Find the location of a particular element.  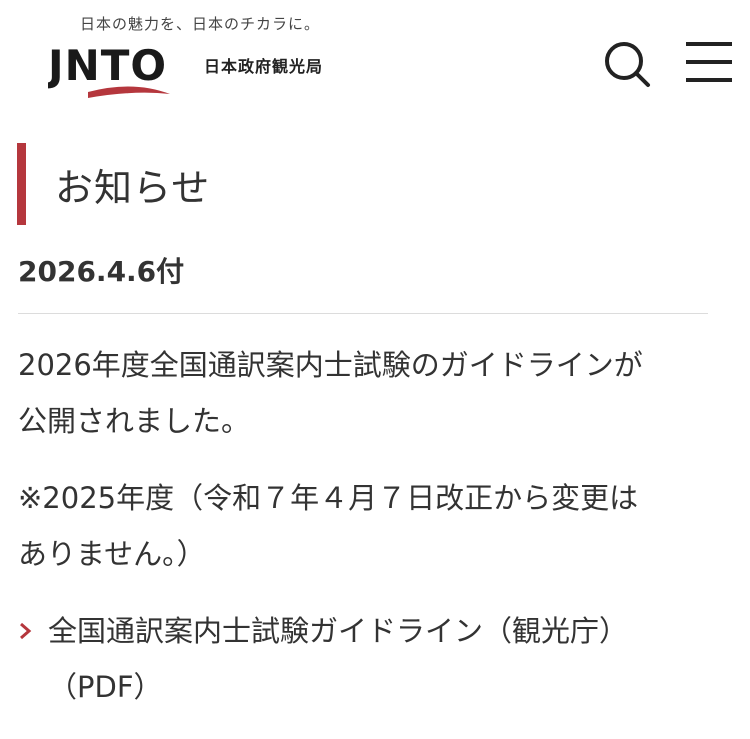

notice-paragraph-1: 2026年度全国通訳案内士試験のガイドラインが 公開されました。 is located at coordinates (368, 393).